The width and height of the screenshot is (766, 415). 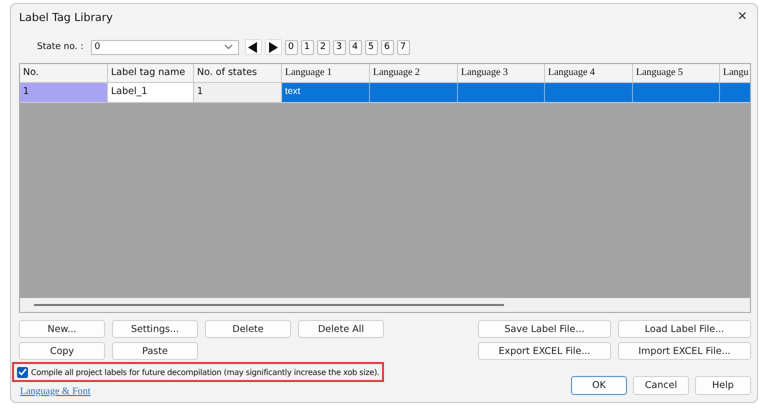 What do you see at coordinates (735, 93) in the screenshot?
I see `table-cell` at bounding box center [735, 93].